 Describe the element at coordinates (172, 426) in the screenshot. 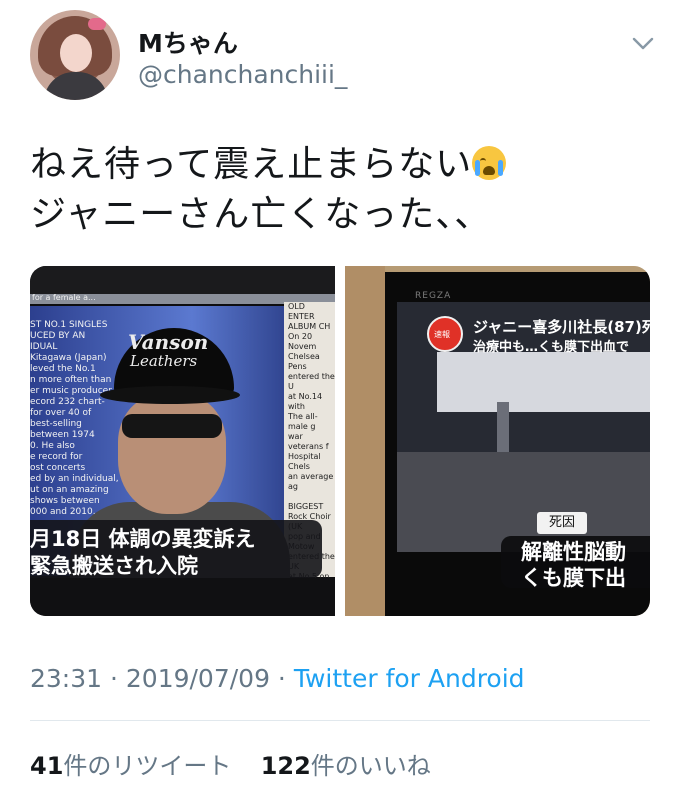

I see `sunglasses` at that location.